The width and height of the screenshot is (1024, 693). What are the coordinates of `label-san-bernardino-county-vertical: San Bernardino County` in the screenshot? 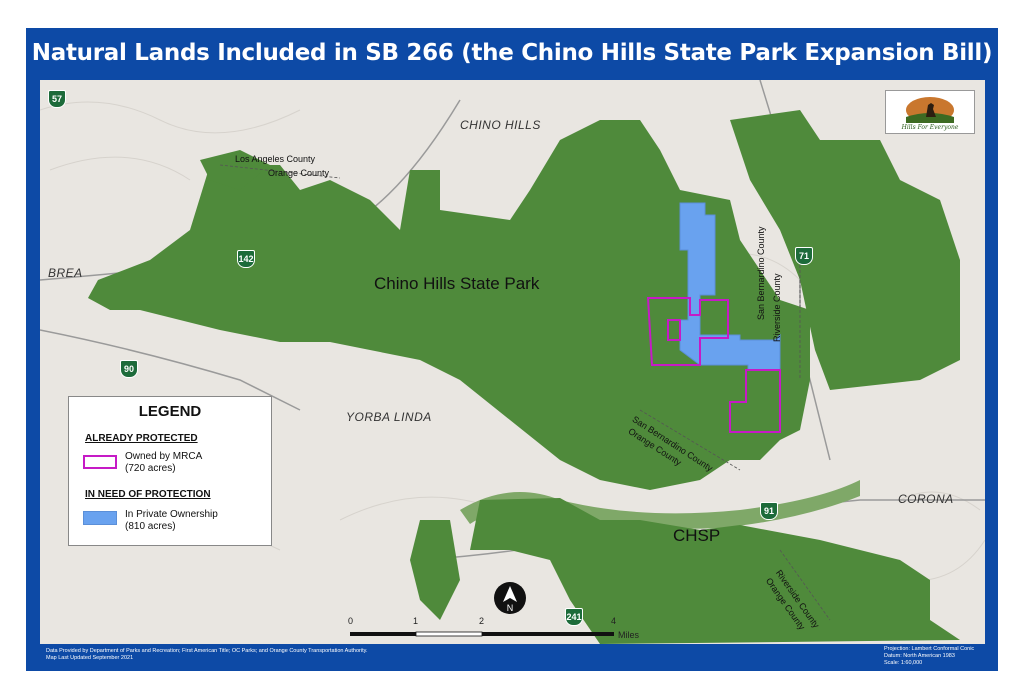 It's located at (761, 273).